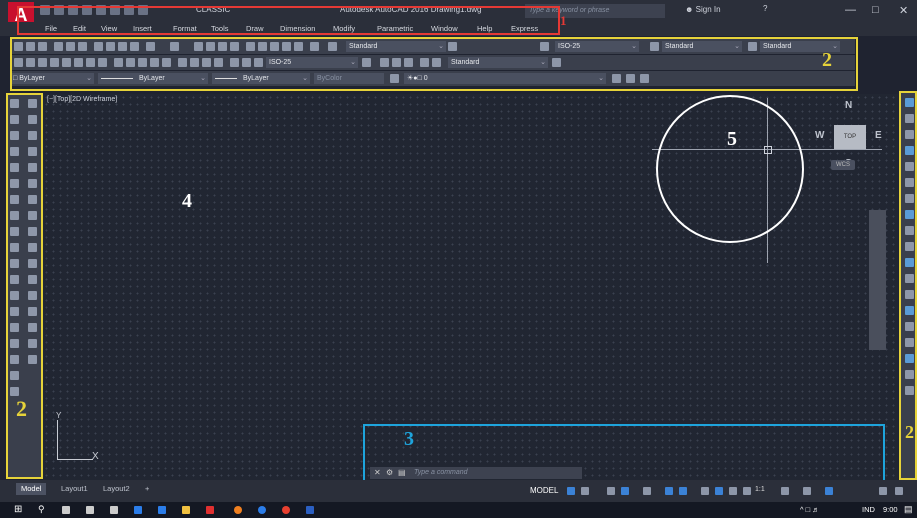  I want to click on isodraft-icon, so click(647, 491).